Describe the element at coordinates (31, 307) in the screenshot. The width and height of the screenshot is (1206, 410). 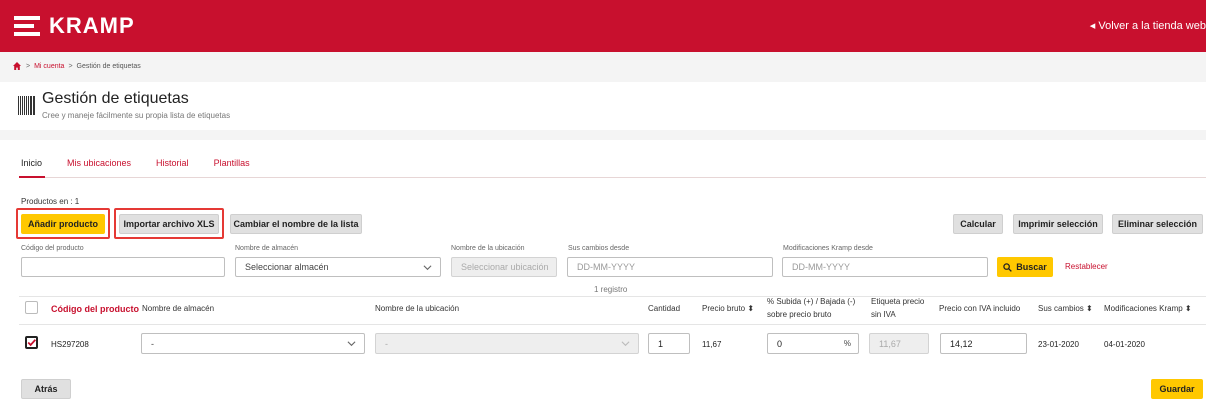
I see `select-all-checkbox` at that location.